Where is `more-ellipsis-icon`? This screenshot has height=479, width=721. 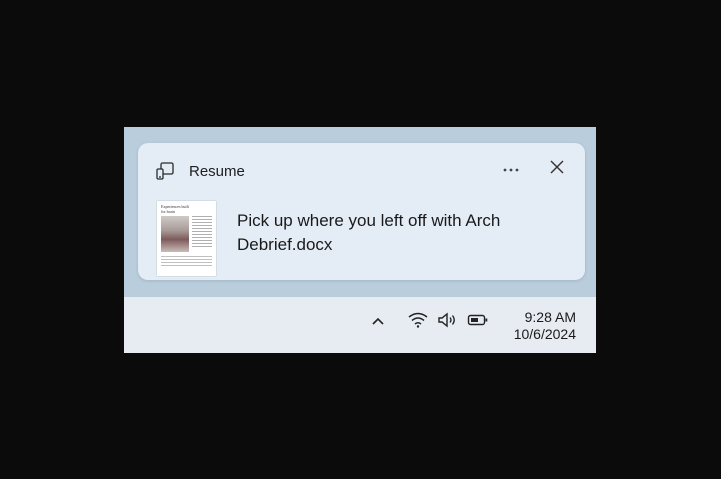
more-ellipsis-icon is located at coordinates (511, 169).